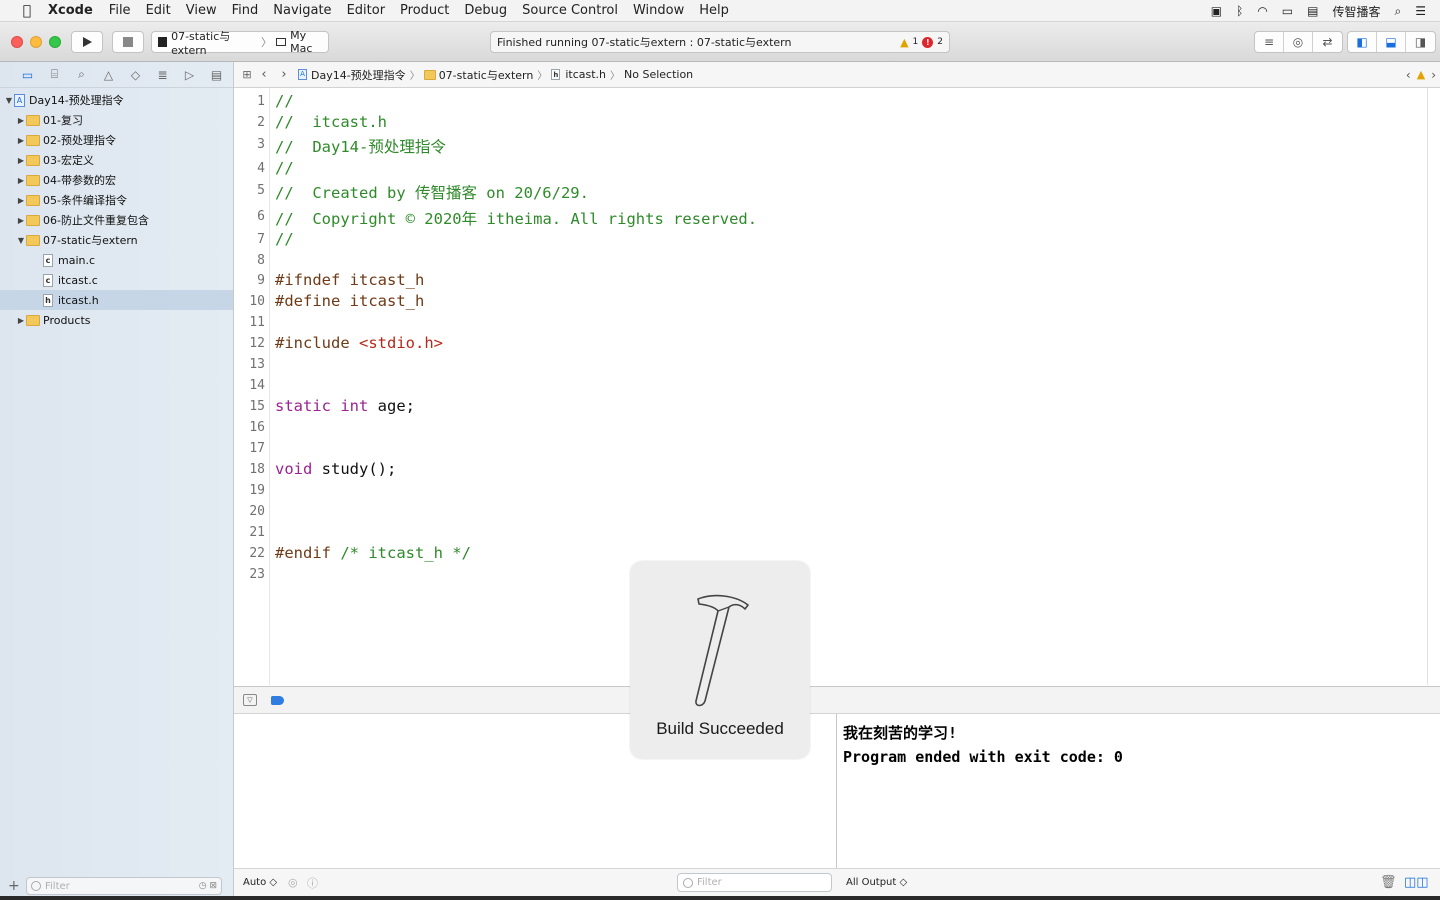 The width and height of the screenshot is (1440, 900). What do you see at coordinates (1139, 791) in the screenshot?
I see `console-view: 我在刻苦的学习! Program ended with exit code: 0` at bounding box center [1139, 791].